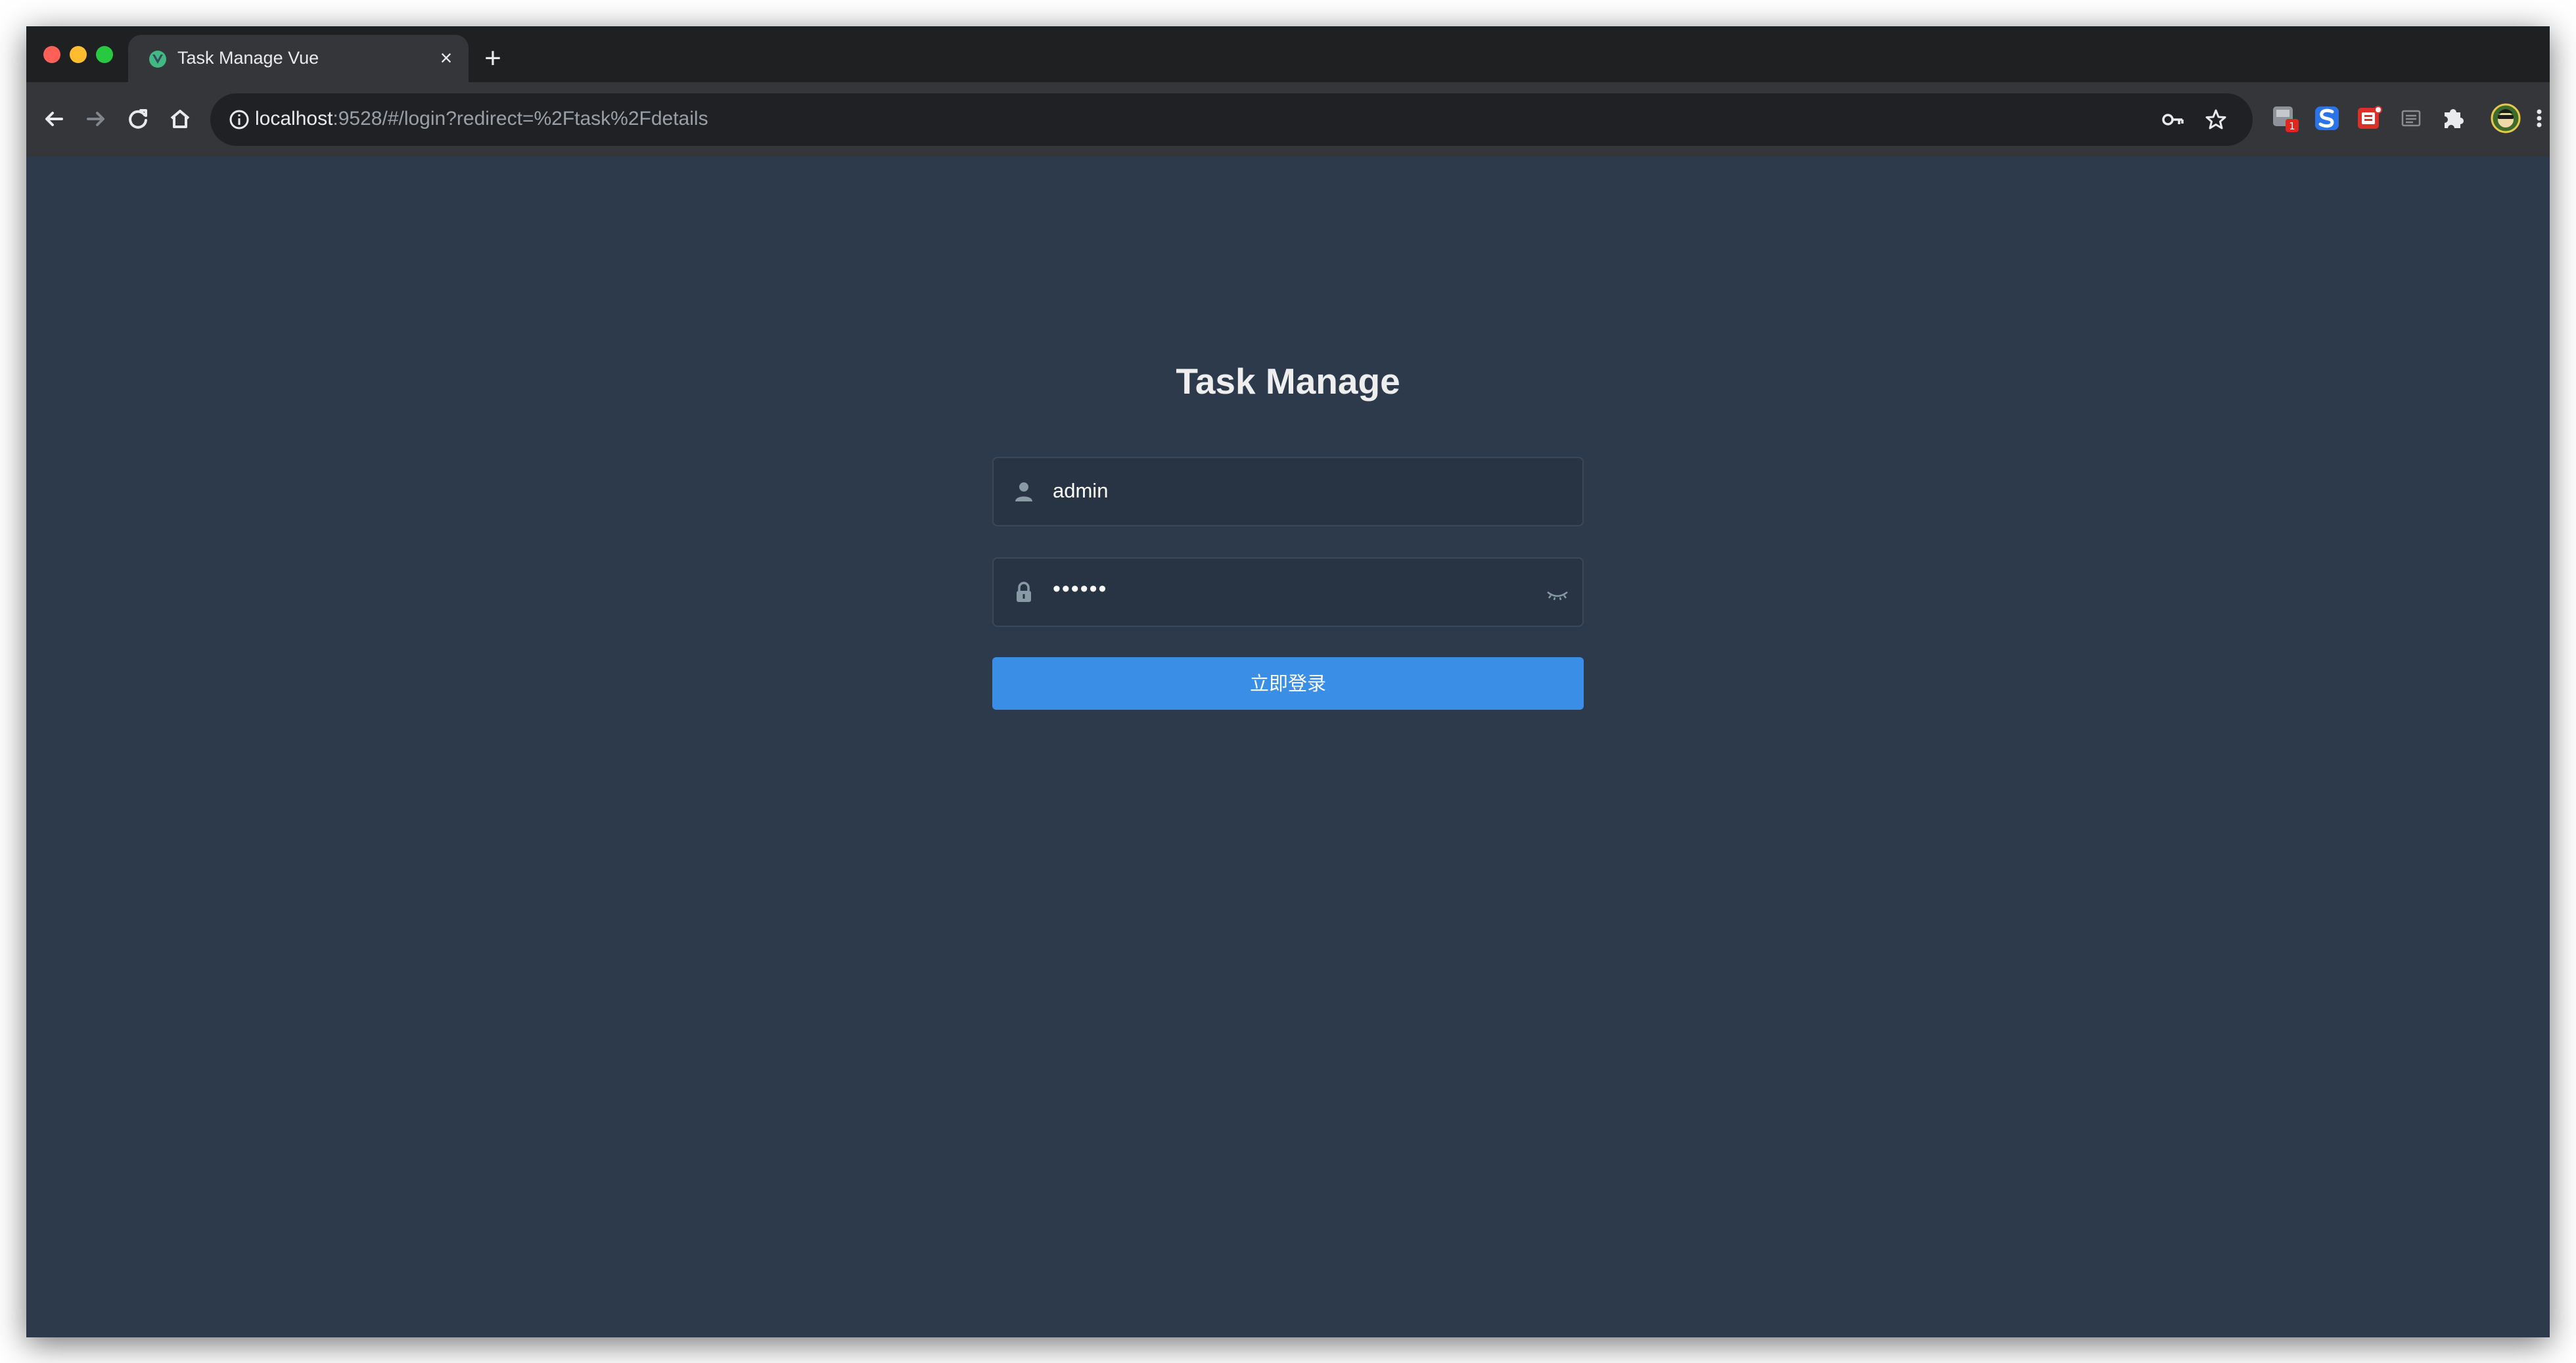 The width and height of the screenshot is (2576, 1363). I want to click on extension-badge-count: 1, so click(2292, 126).